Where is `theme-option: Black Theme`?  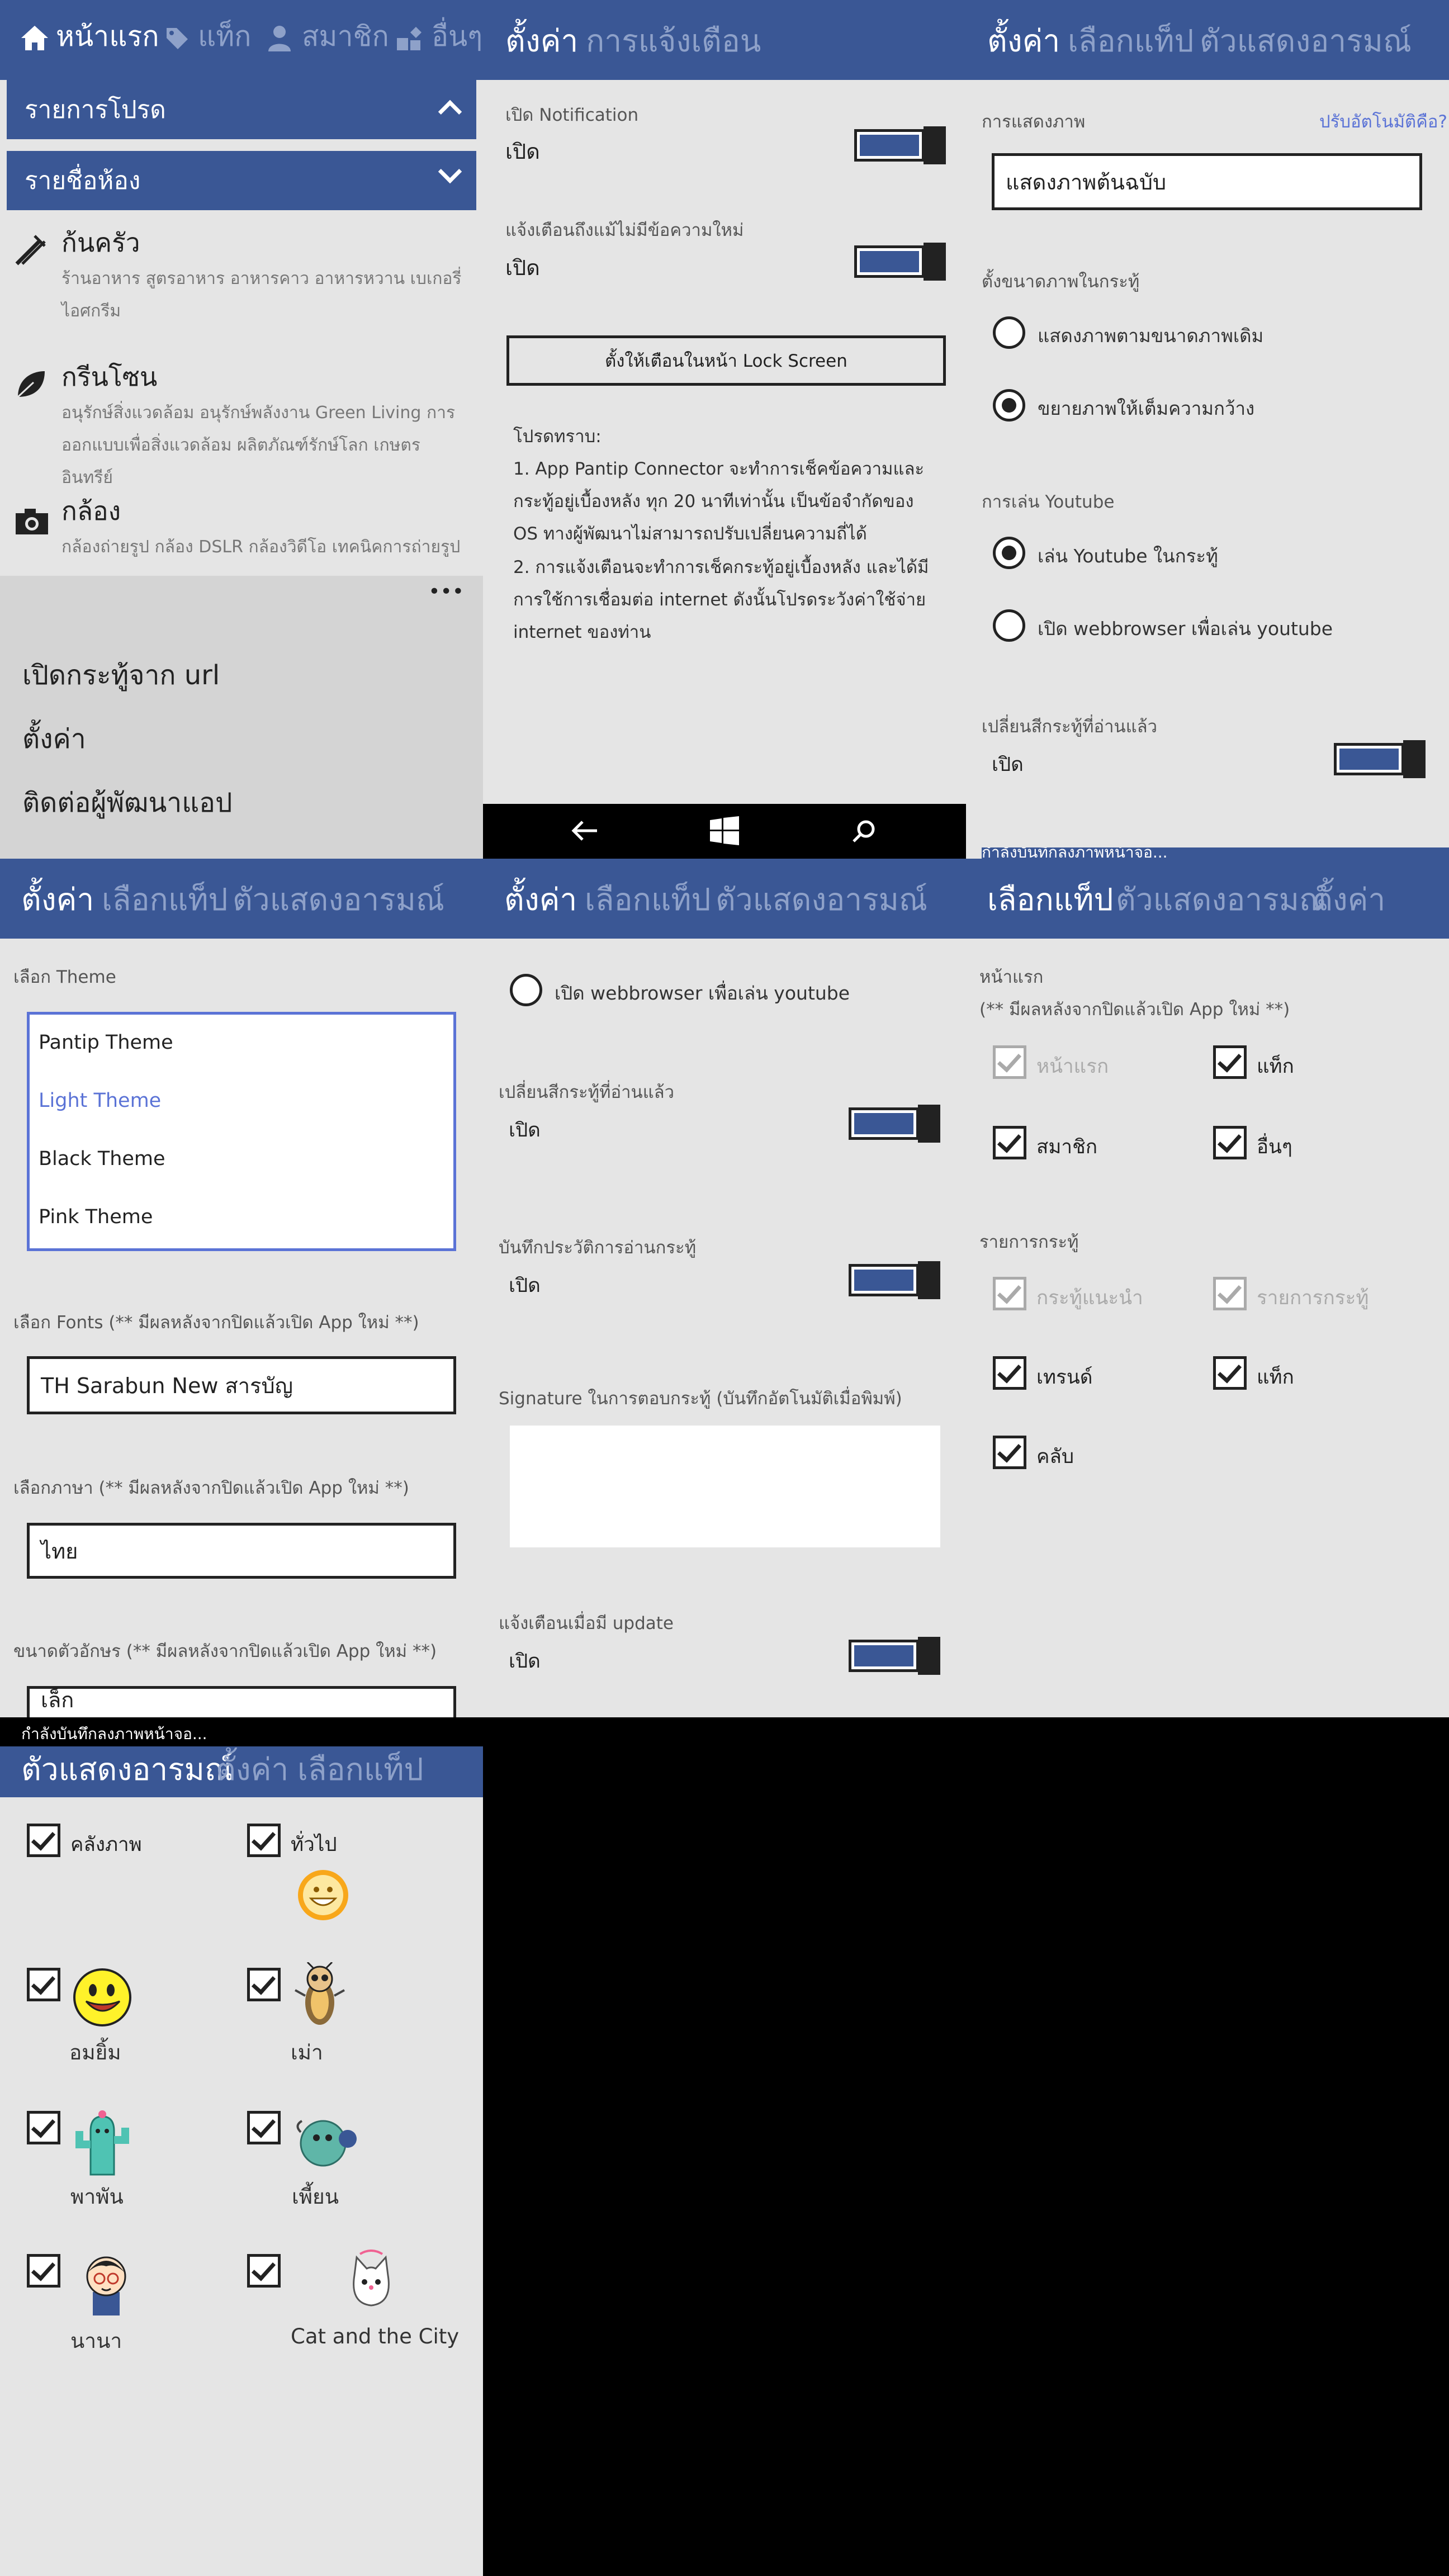
theme-option: Black Theme is located at coordinates (102, 1159).